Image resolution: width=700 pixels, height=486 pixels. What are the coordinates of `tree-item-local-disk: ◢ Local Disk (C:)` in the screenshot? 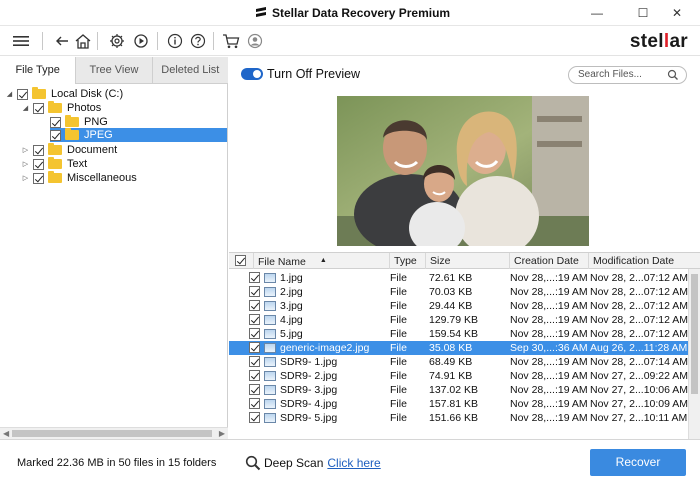 It's located at (64, 94).